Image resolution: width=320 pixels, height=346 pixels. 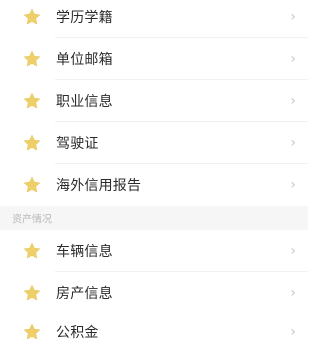 I want to click on list-item-work-email: 单位邮箱 ›, so click(x=154, y=59).